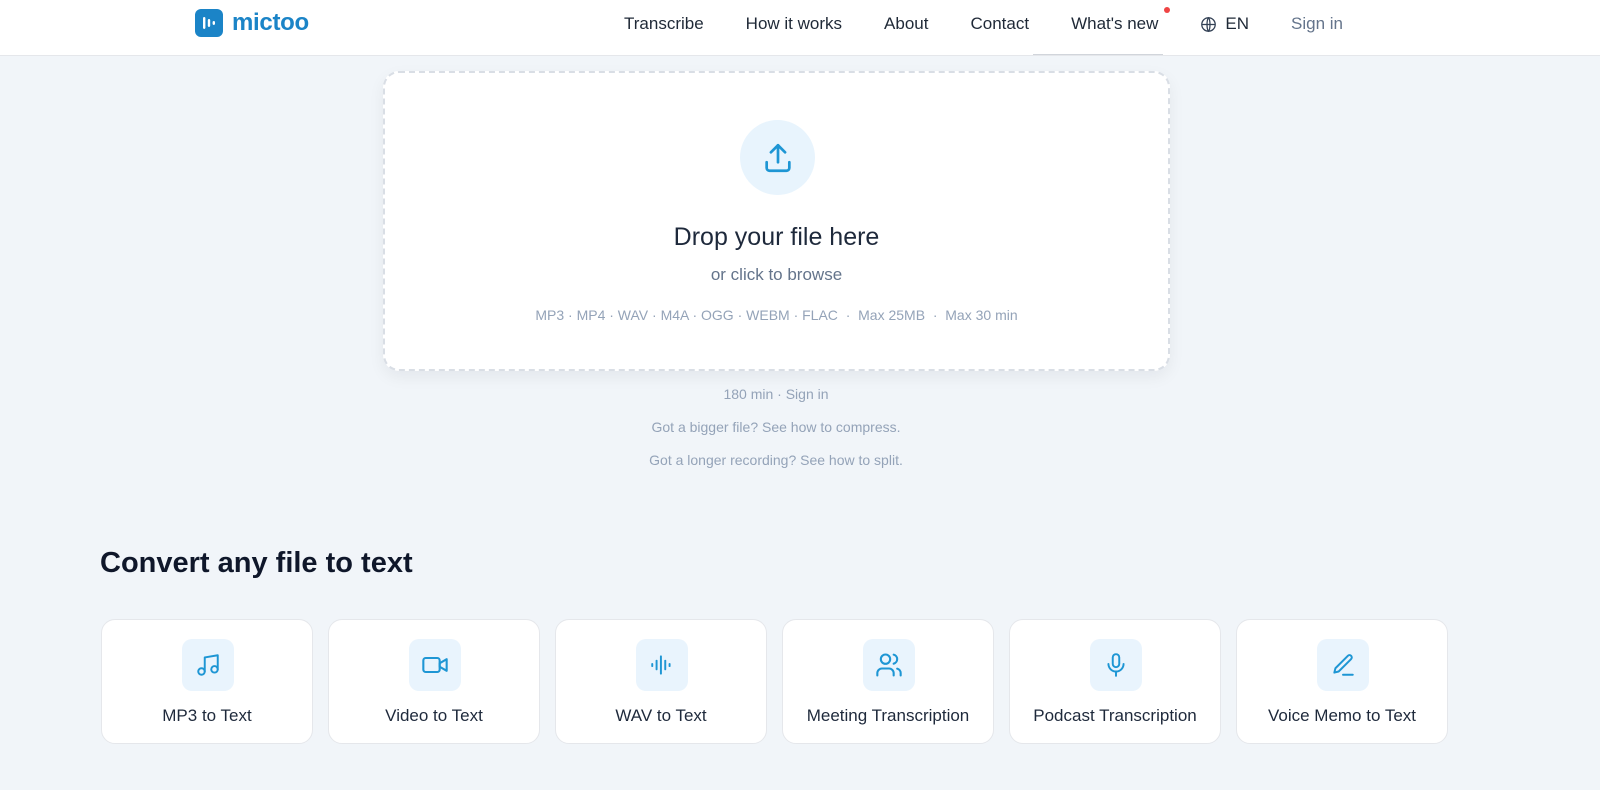 The image size is (1600, 790). Describe the element at coordinates (435, 665) in the screenshot. I see `video-camera-icon` at that location.